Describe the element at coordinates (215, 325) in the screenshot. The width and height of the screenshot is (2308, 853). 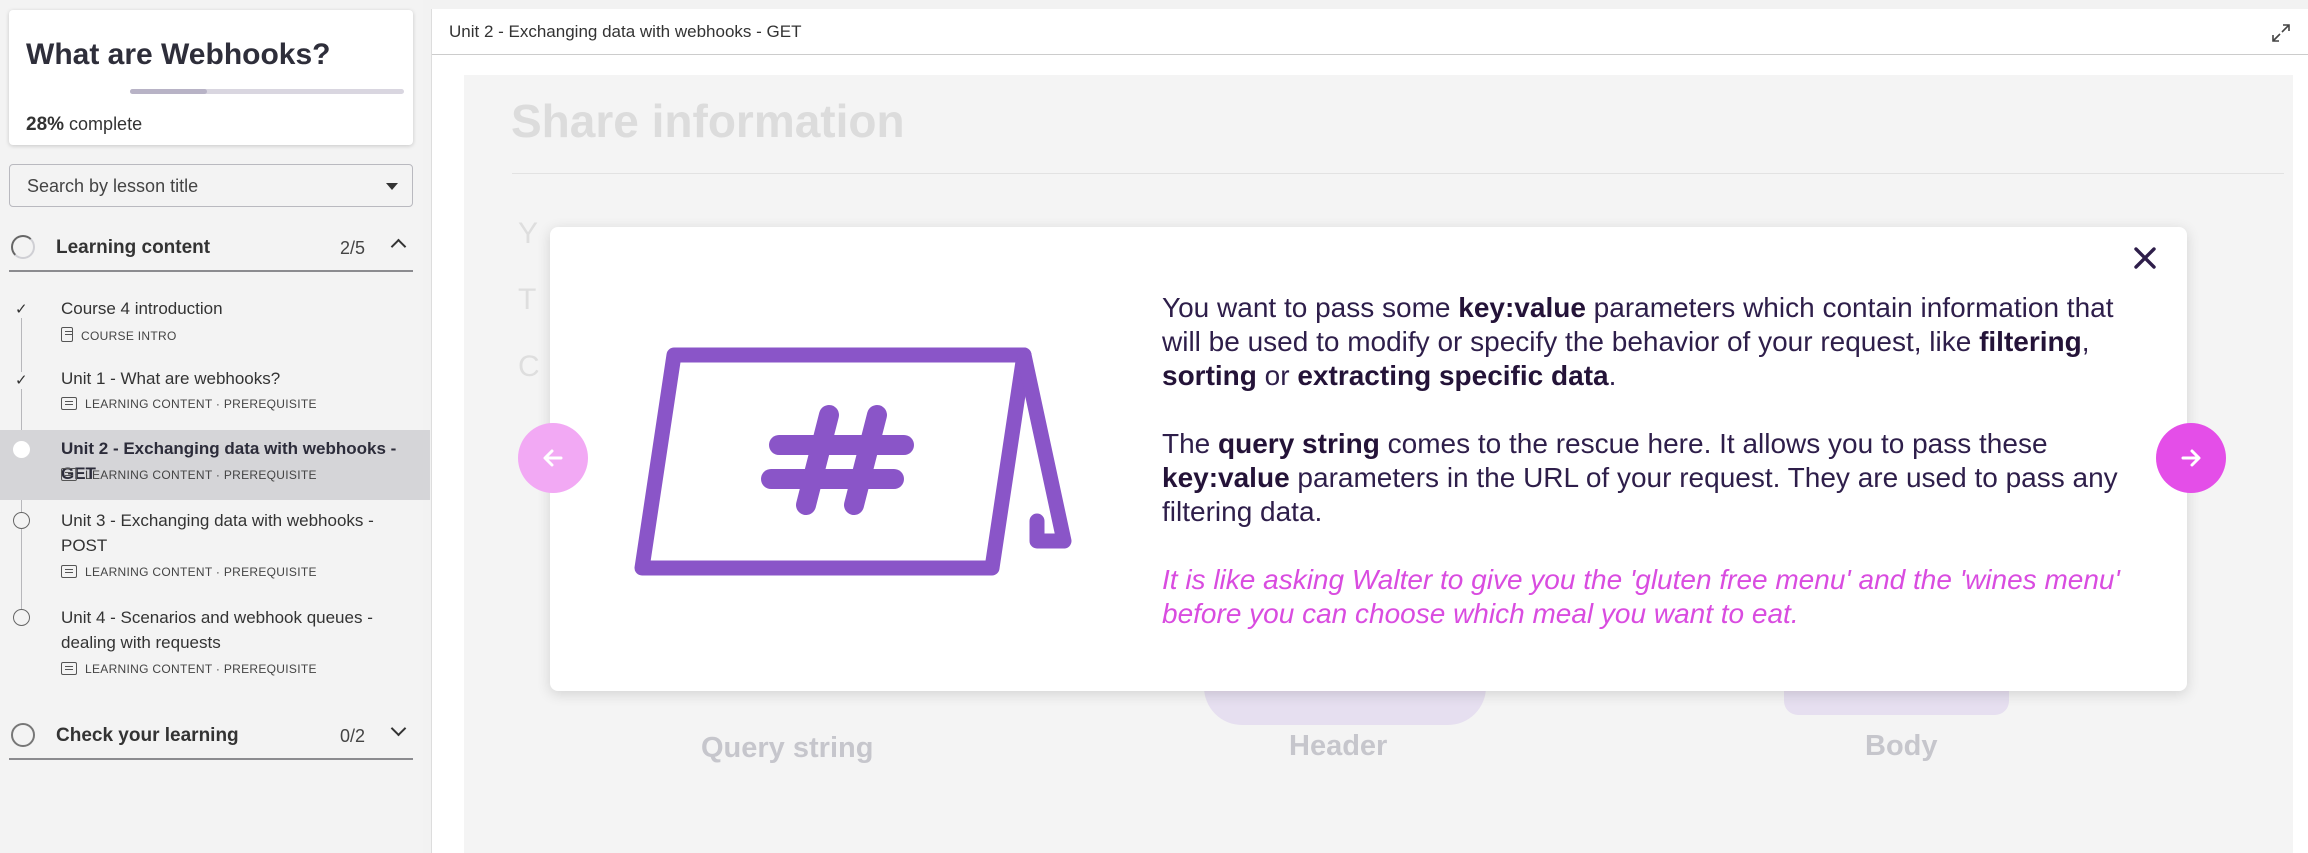
I see `lesson-item-course-intro: ✓ Course 4 introduction COURSE INTRO` at that location.